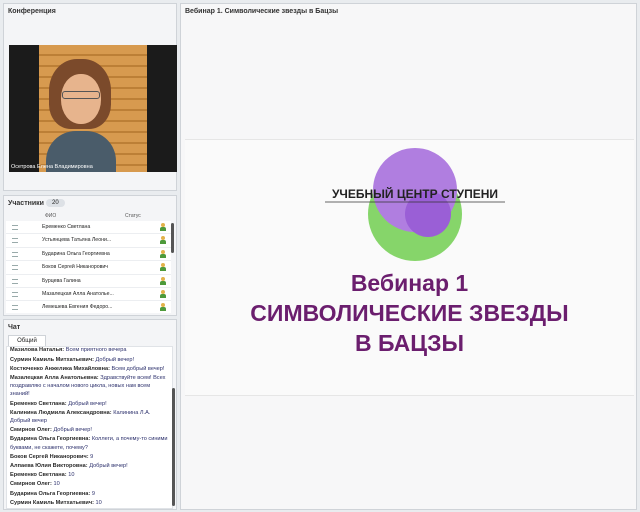 This screenshot has height=512, width=640. What do you see at coordinates (37, 350) in the screenshot?
I see `chat-message-author: Мазилова Наталья:` at bounding box center [37, 350].